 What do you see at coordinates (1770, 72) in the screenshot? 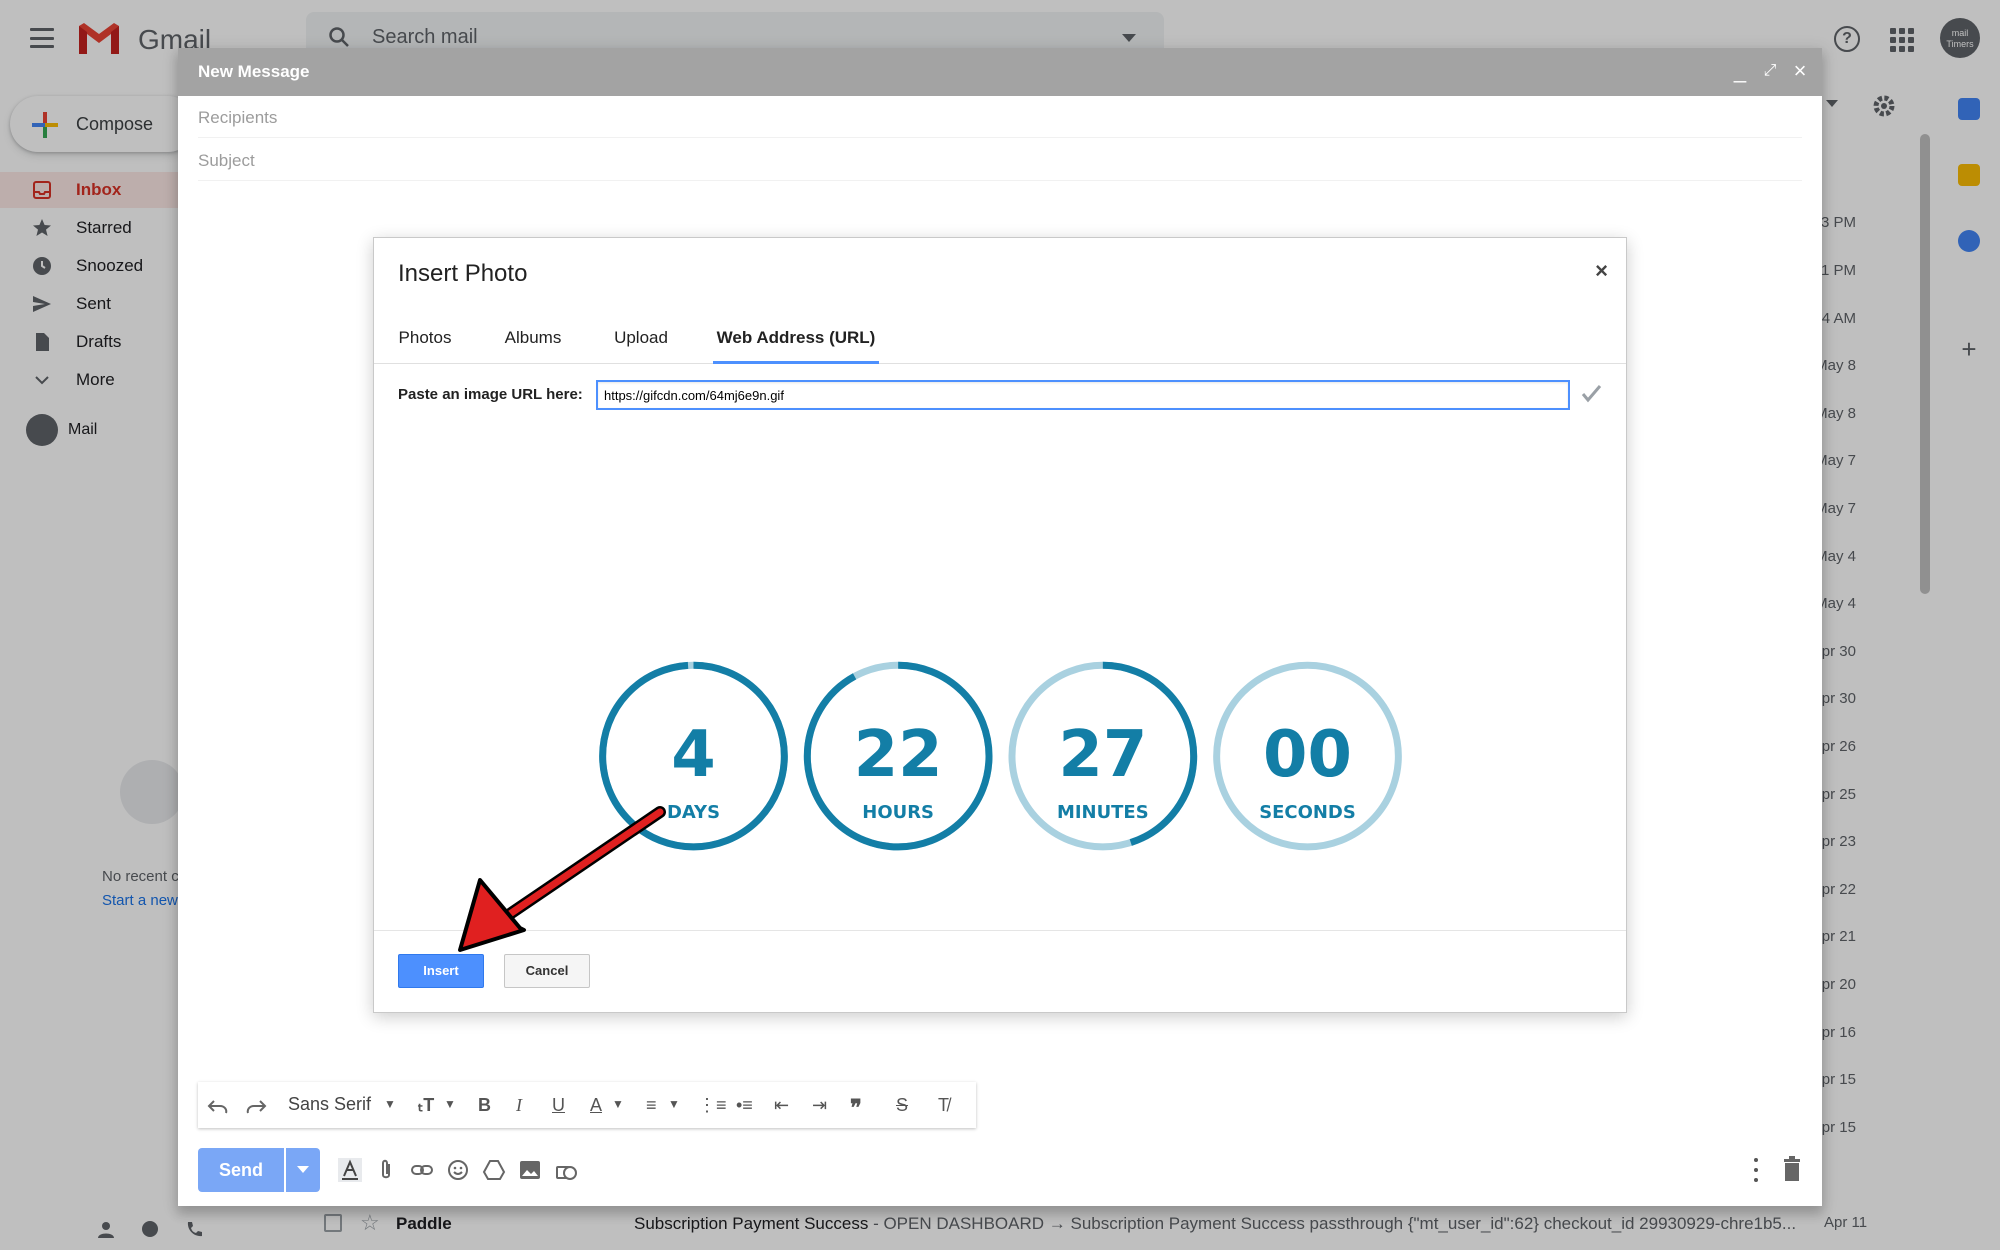
I see `fullscreen-icon: ⤢` at bounding box center [1770, 72].